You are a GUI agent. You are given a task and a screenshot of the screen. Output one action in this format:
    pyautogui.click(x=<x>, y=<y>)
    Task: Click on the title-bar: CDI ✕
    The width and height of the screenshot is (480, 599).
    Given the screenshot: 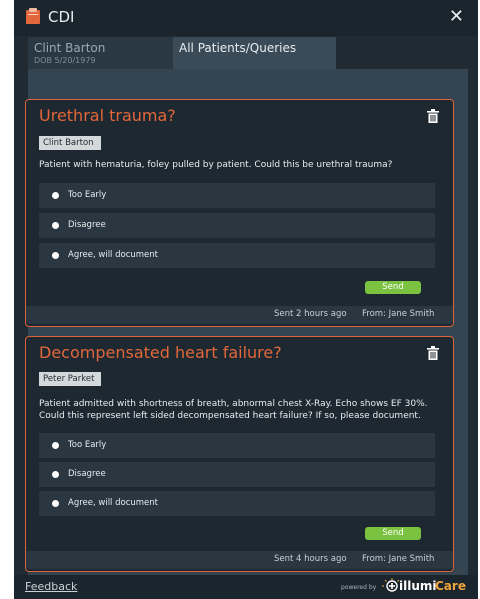 What is the action you would take?
    pyautogui.click(x=246, y=18)
    